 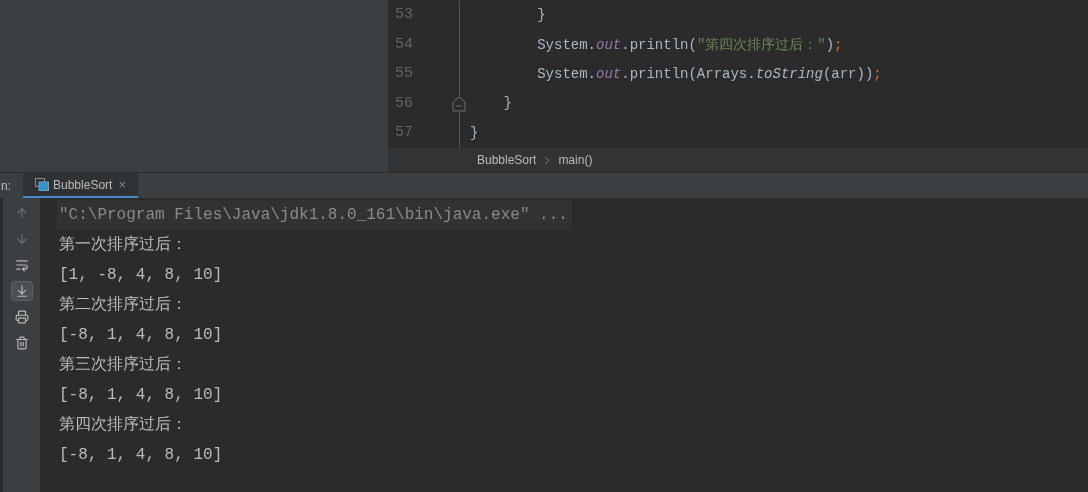 I want to click on breadcrumb-item: BubbleSort, so click(x=507, y=160).